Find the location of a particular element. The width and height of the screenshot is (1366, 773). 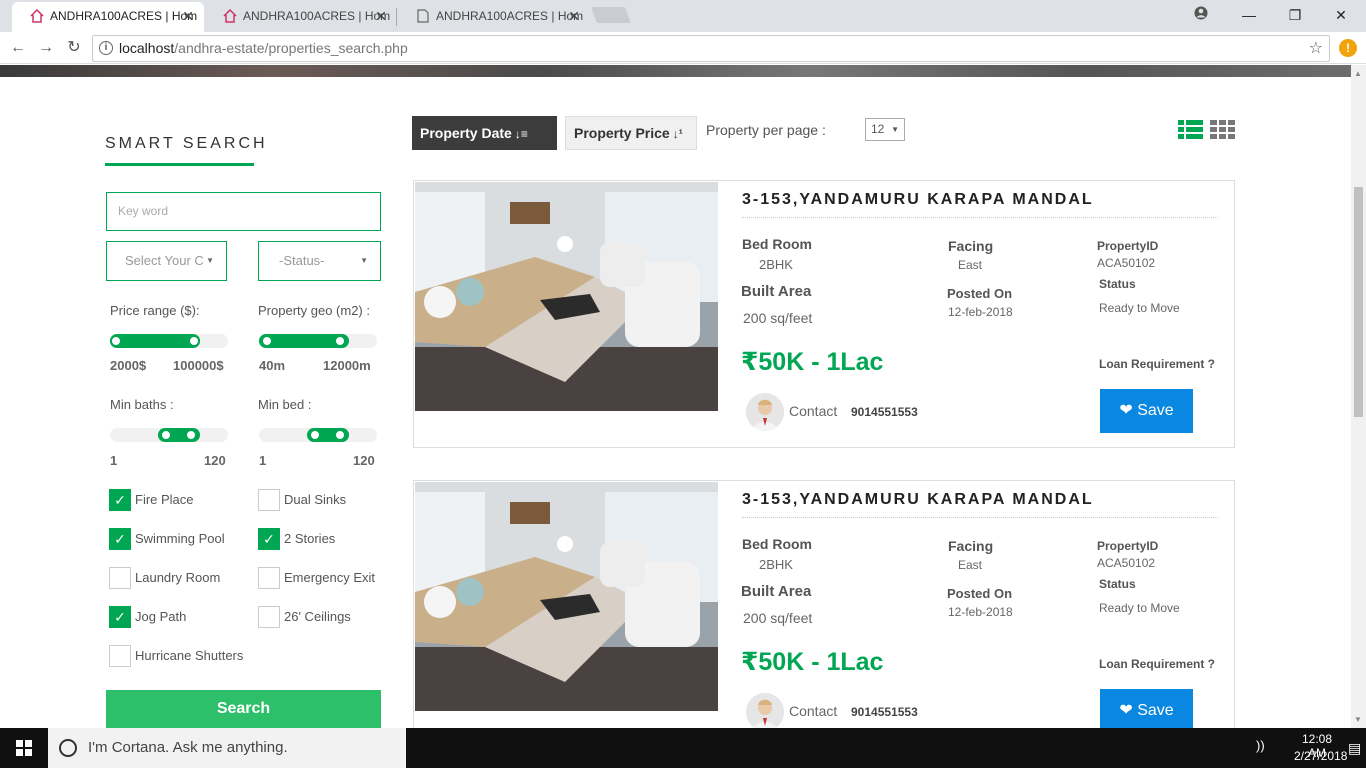

geo-max-value: 12000m is located at coordinates (347, 365).